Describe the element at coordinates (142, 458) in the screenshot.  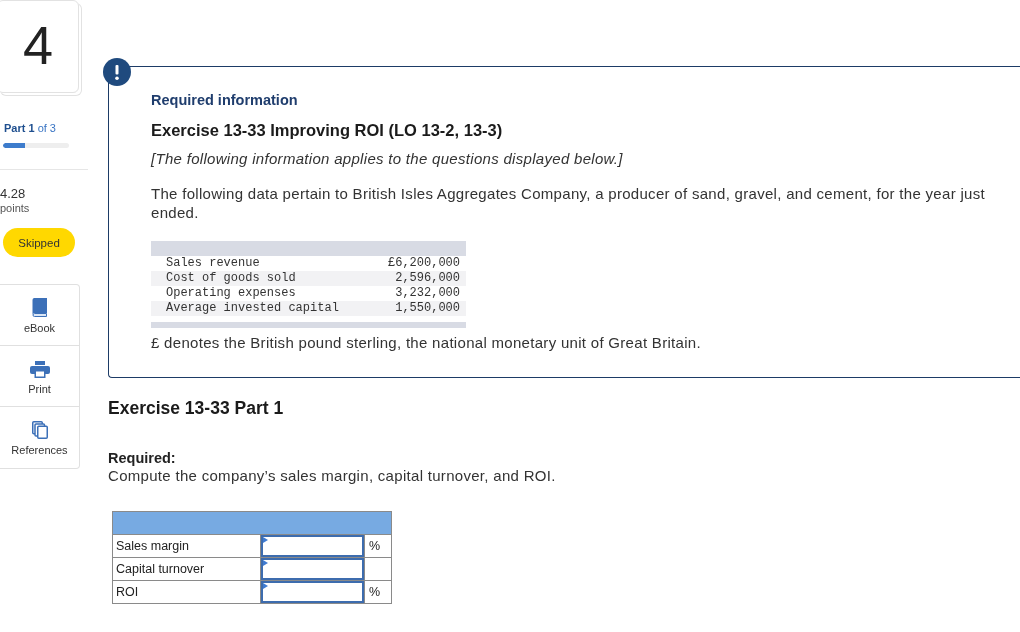
I see `required-label: Required:` at that location.